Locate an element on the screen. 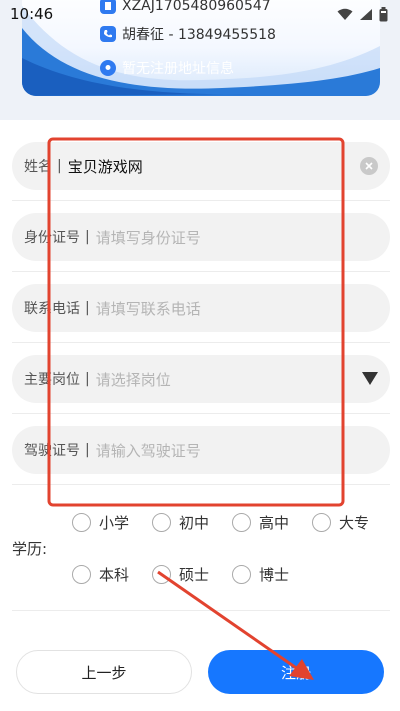 This screenshot has width=400, height=711. name-value: 宝贝游戏网 is located at coordinates (105, 166).